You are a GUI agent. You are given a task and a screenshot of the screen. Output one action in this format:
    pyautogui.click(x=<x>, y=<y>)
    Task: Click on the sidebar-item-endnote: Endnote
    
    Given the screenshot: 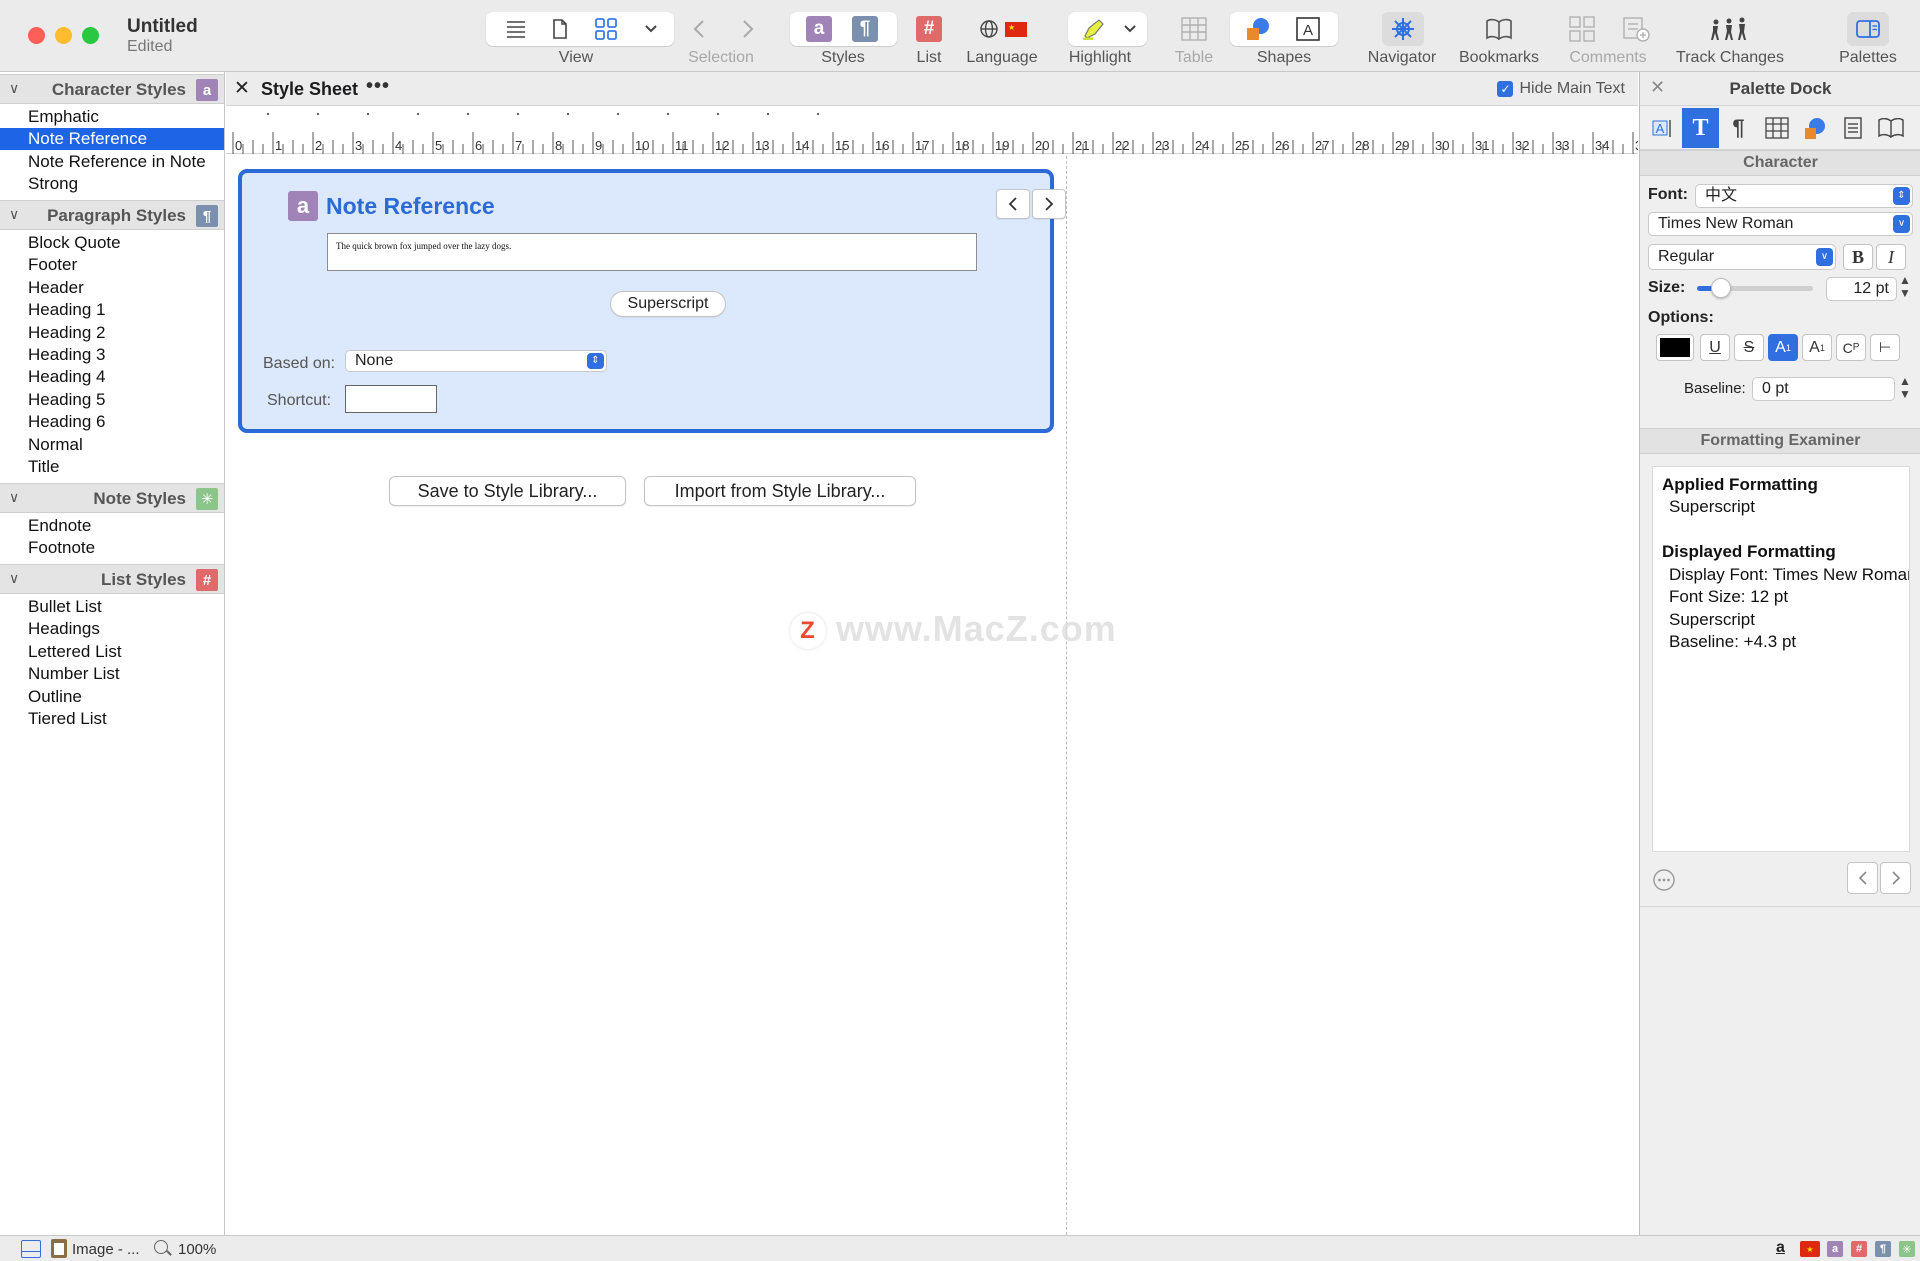 What is the action you would take?
    pyautogui.click(x=112, y=526)
    